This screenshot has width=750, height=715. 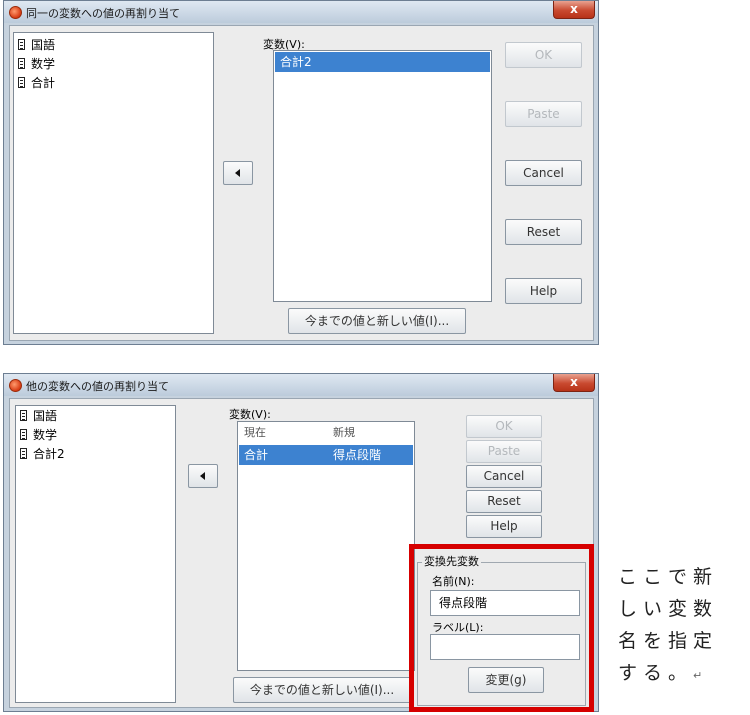 I want to click on window-title: 同一の変数への値の再割り当て, so click(x=103, y=13).